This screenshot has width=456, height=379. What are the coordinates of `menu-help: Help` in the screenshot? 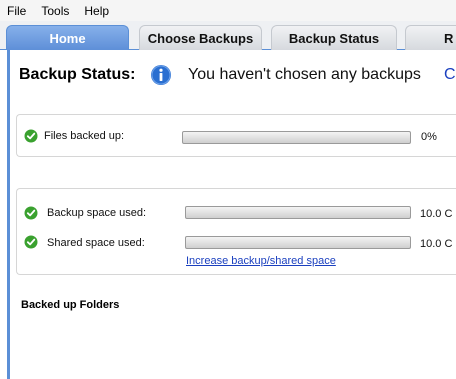 It's located at (96, 11).